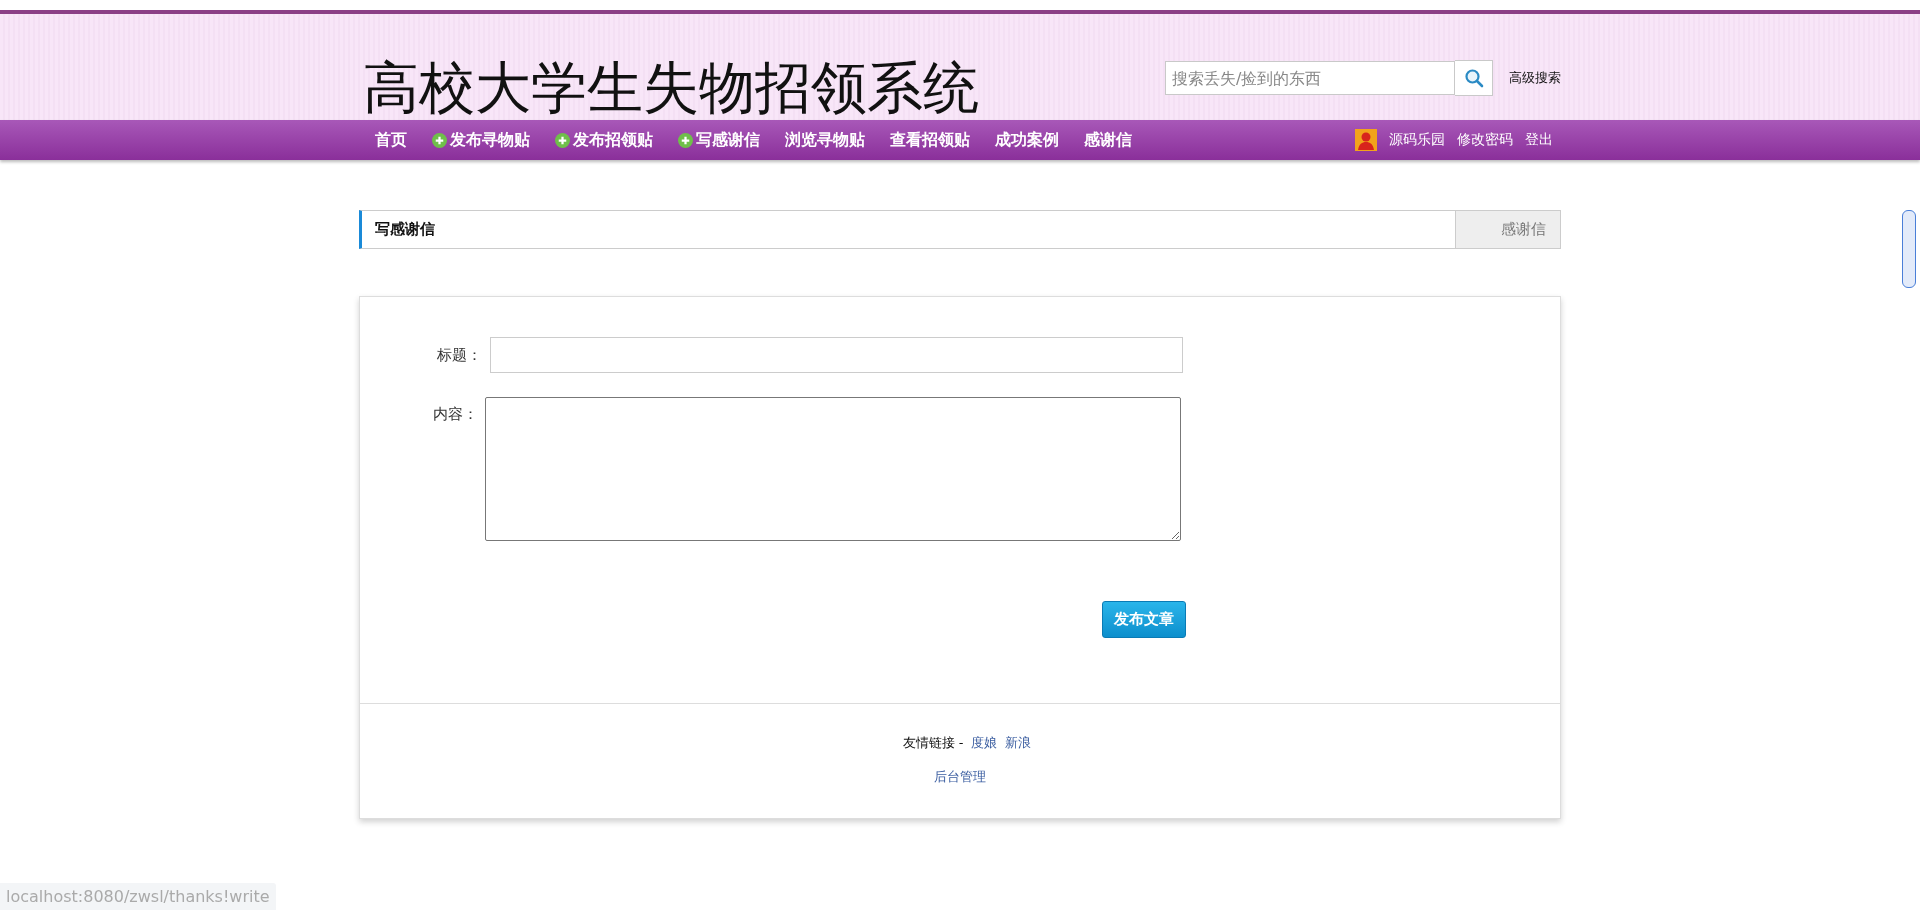 This screenshot has height=910, width=1920. What do you see at coordinates (391, 140) in the screenshot?
I see `nav-item: 首页` at bounding box center [391, 140].